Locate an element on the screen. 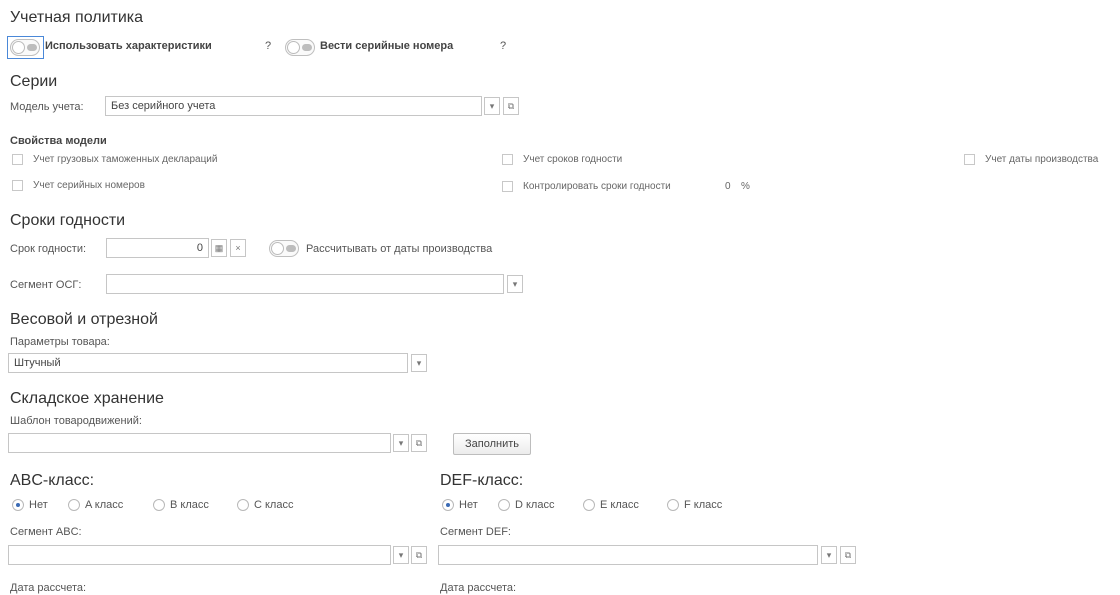 This screenshot has height=595, width=1120. expiry-title: Сроки годности is located at coordinates (68, 220).